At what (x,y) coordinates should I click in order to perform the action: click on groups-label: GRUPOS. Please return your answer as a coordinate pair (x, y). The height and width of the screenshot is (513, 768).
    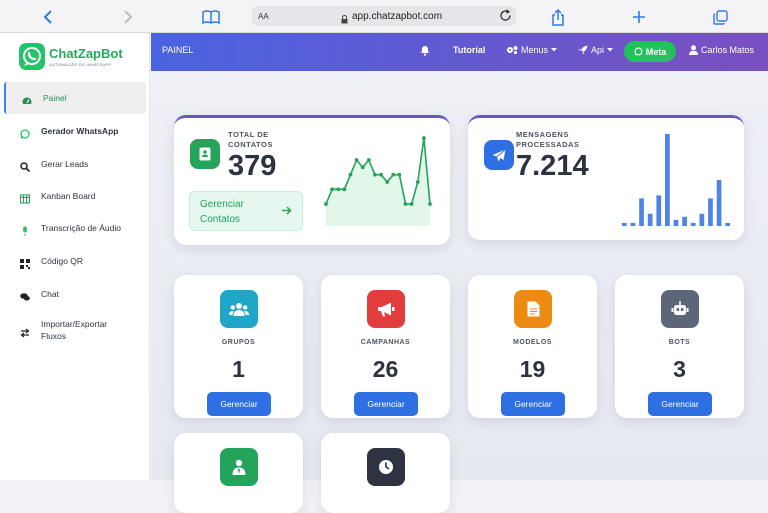
    Looking at the image, I should click on (238, 342).